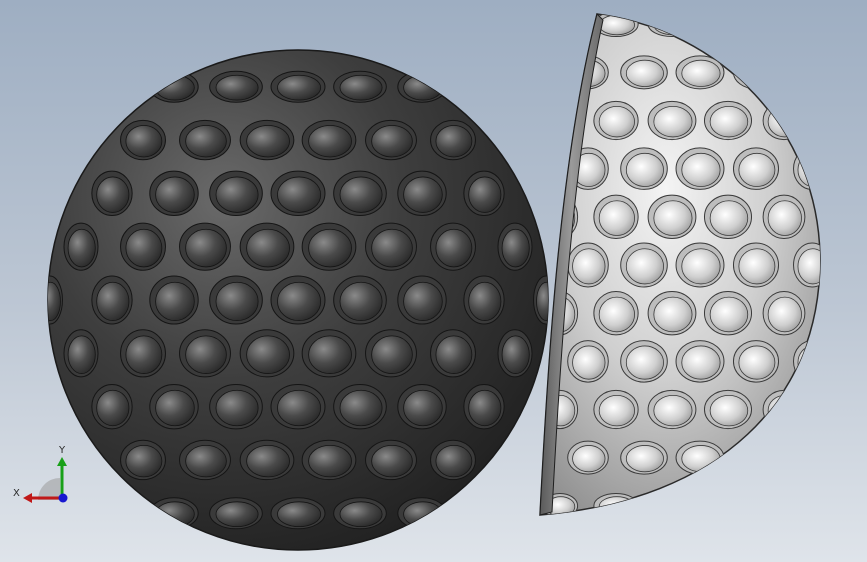 This screenshot has width=867, height=562. What do you see at coordinates (40, 474) in the screenshot?
I see `reference-triad: Y X` at bounding box center [40, 474].